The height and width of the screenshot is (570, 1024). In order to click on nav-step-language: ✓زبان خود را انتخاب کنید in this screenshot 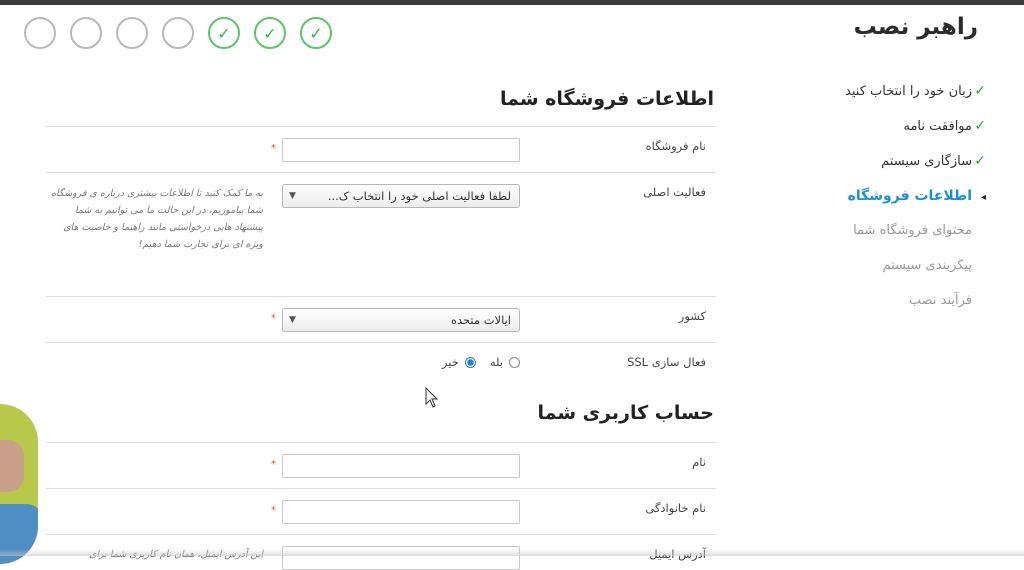, I will do `click(876, 95)`.